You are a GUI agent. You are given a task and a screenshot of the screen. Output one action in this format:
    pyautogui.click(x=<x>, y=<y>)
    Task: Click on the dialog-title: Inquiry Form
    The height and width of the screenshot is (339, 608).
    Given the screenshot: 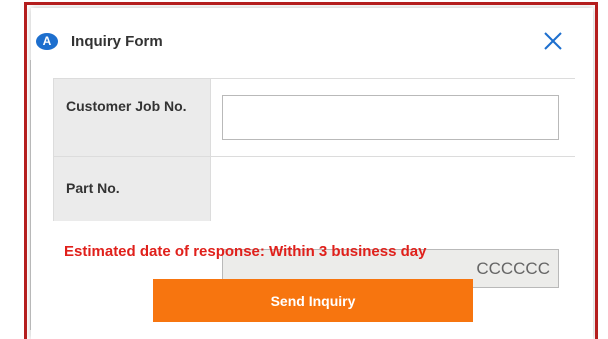 What is the action you would take?
    pyautogui.click(x=117, y=41)
    